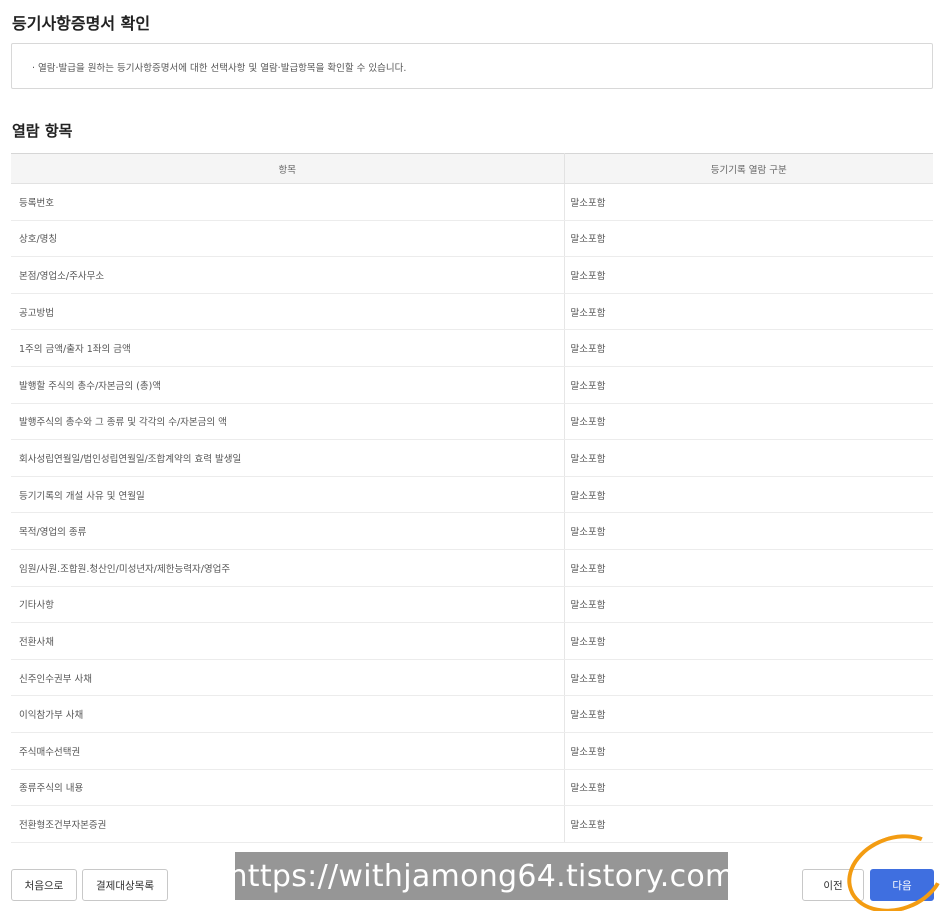  I want to click on row-item-cell: 1주의 금액/출자 1좌의 금액, so click(288, 348).